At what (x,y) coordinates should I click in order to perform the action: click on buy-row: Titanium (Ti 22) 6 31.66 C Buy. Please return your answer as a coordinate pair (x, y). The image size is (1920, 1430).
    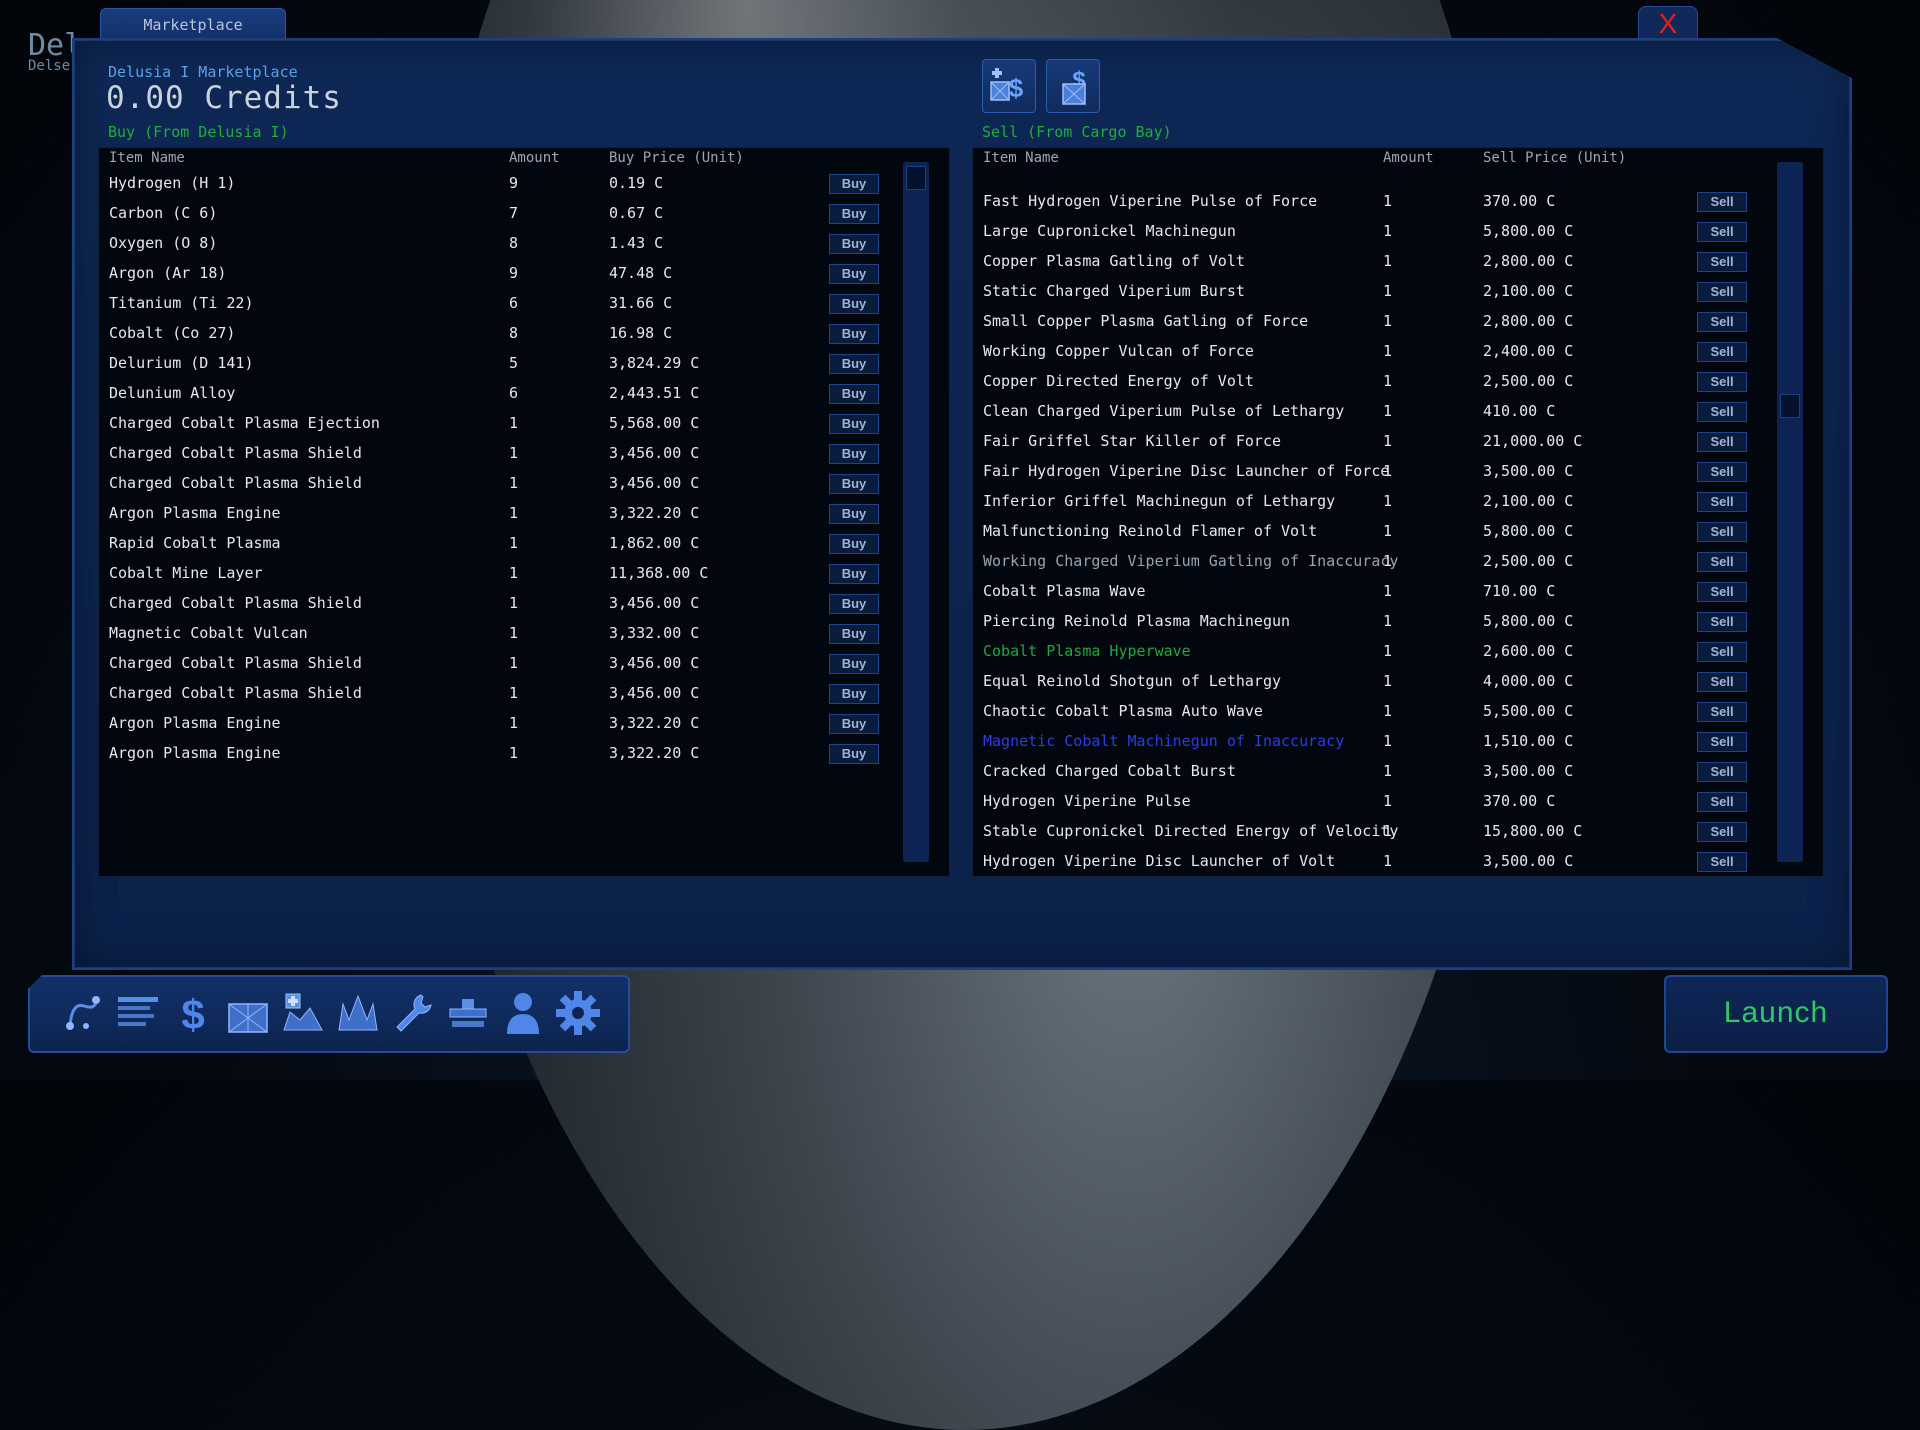
    Looking at the image, I should click on (524, 303).